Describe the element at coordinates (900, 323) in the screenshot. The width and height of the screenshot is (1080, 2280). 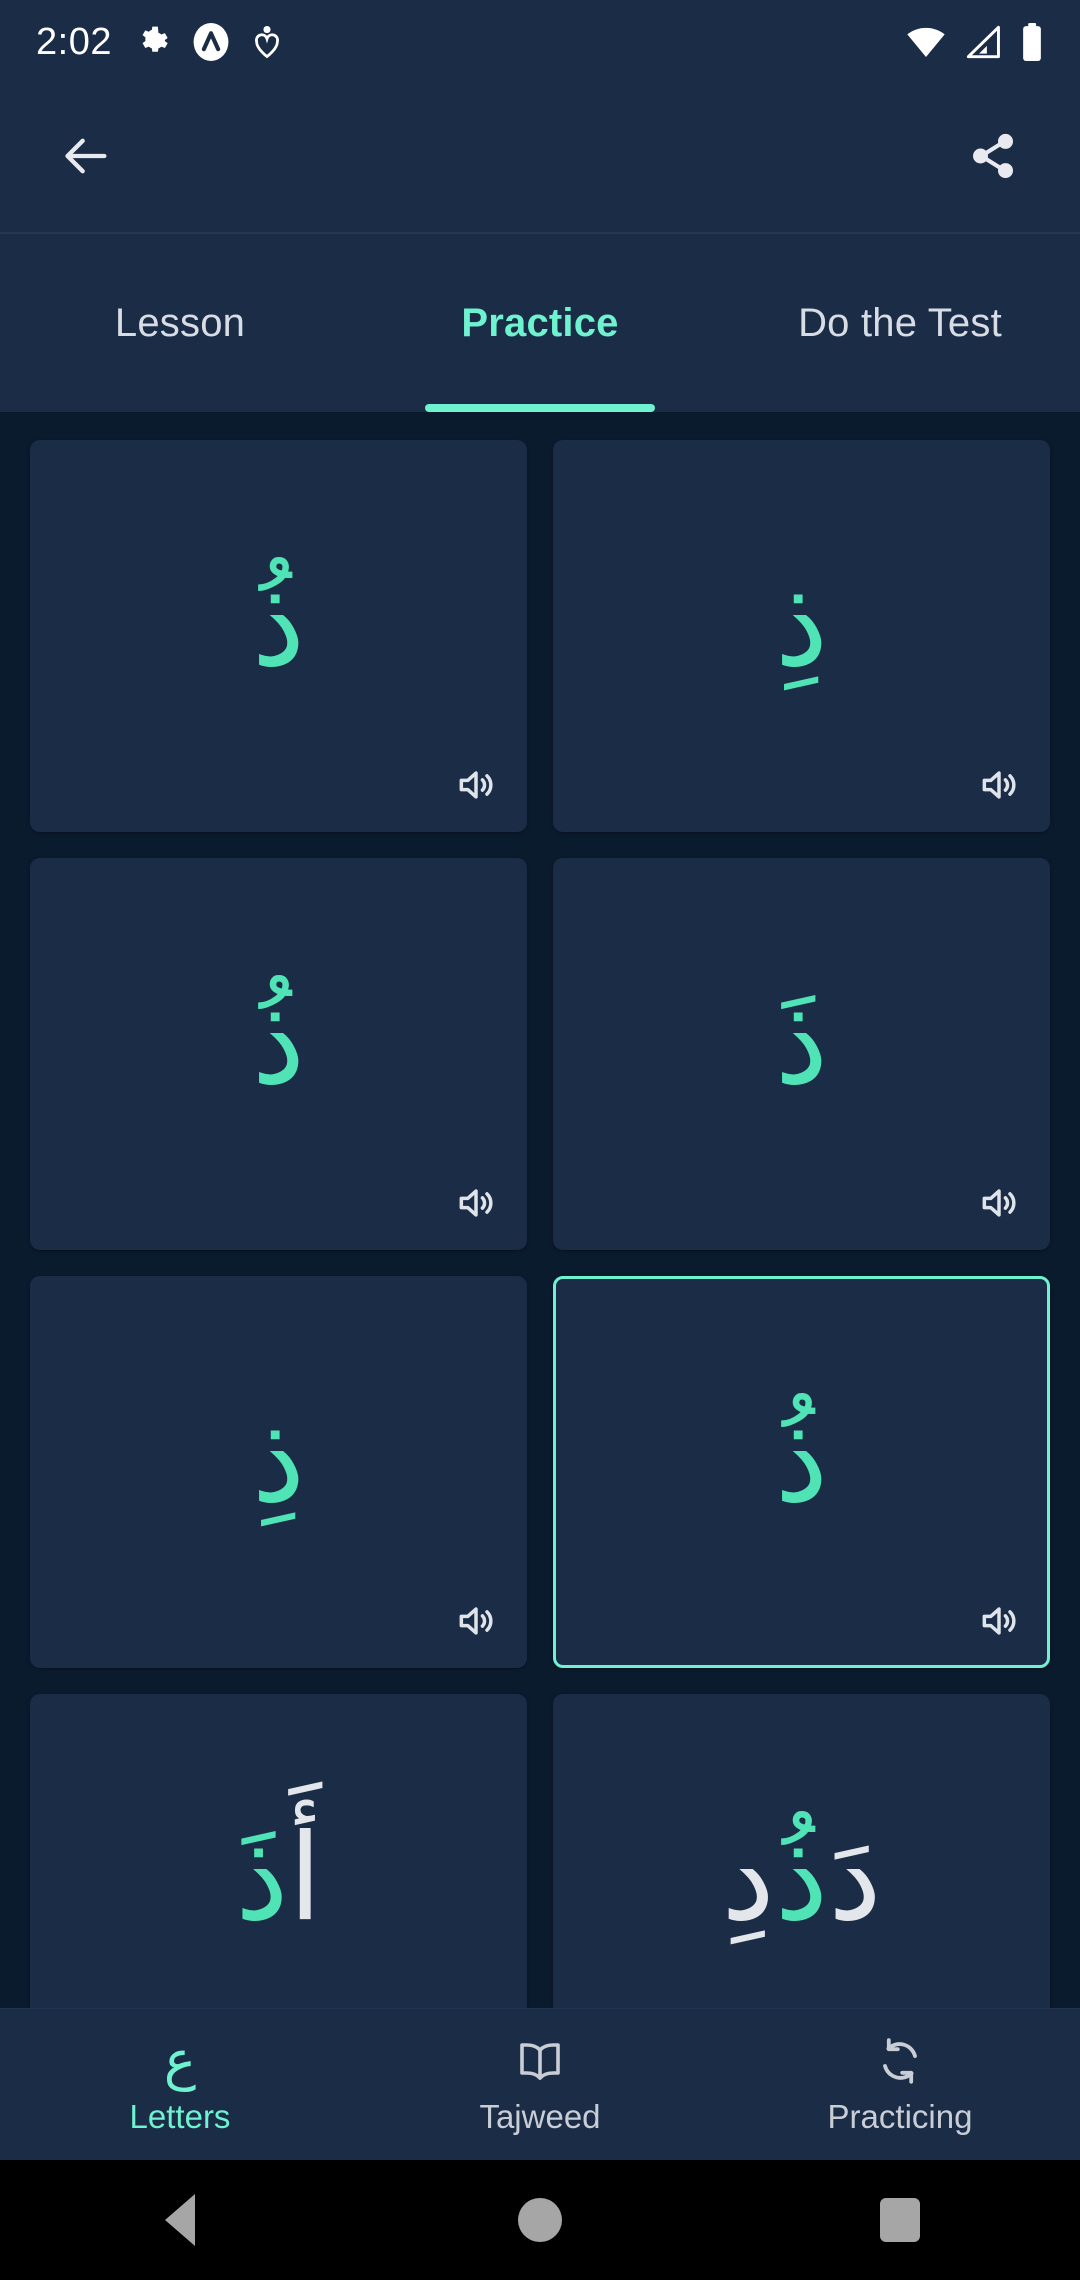
I see `tab-do-the-test: Do the Test` at that location.